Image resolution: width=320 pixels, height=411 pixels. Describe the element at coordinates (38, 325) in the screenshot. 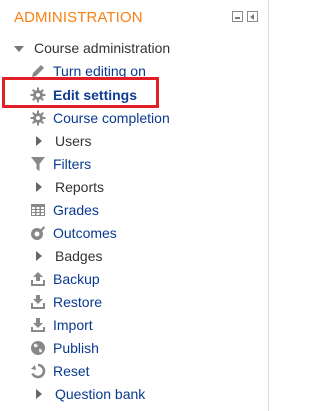

I see `import-icon` at that location.